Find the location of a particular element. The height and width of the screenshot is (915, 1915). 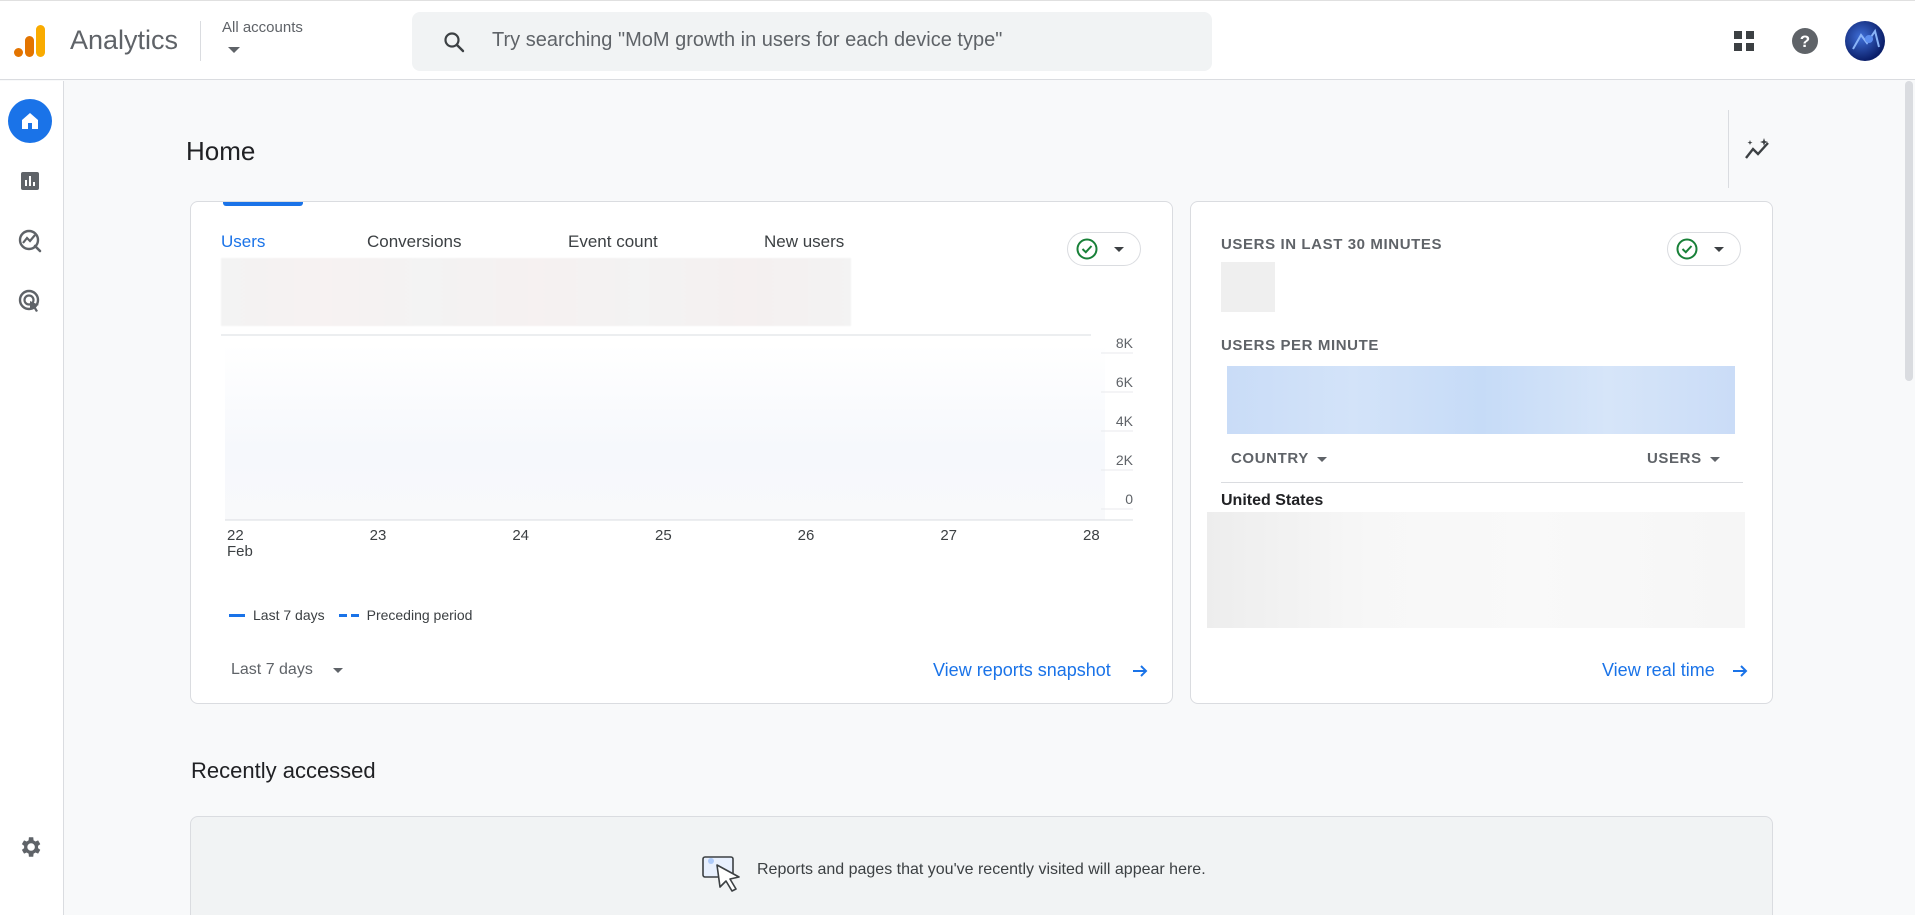

account-avatar is located at coordinates (1865, 41).